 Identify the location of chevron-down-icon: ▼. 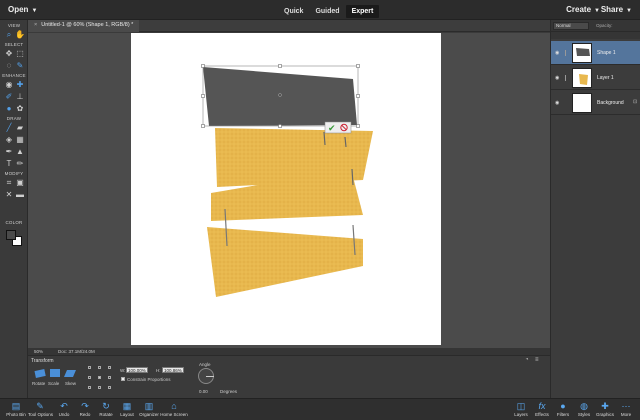
(629, 11).